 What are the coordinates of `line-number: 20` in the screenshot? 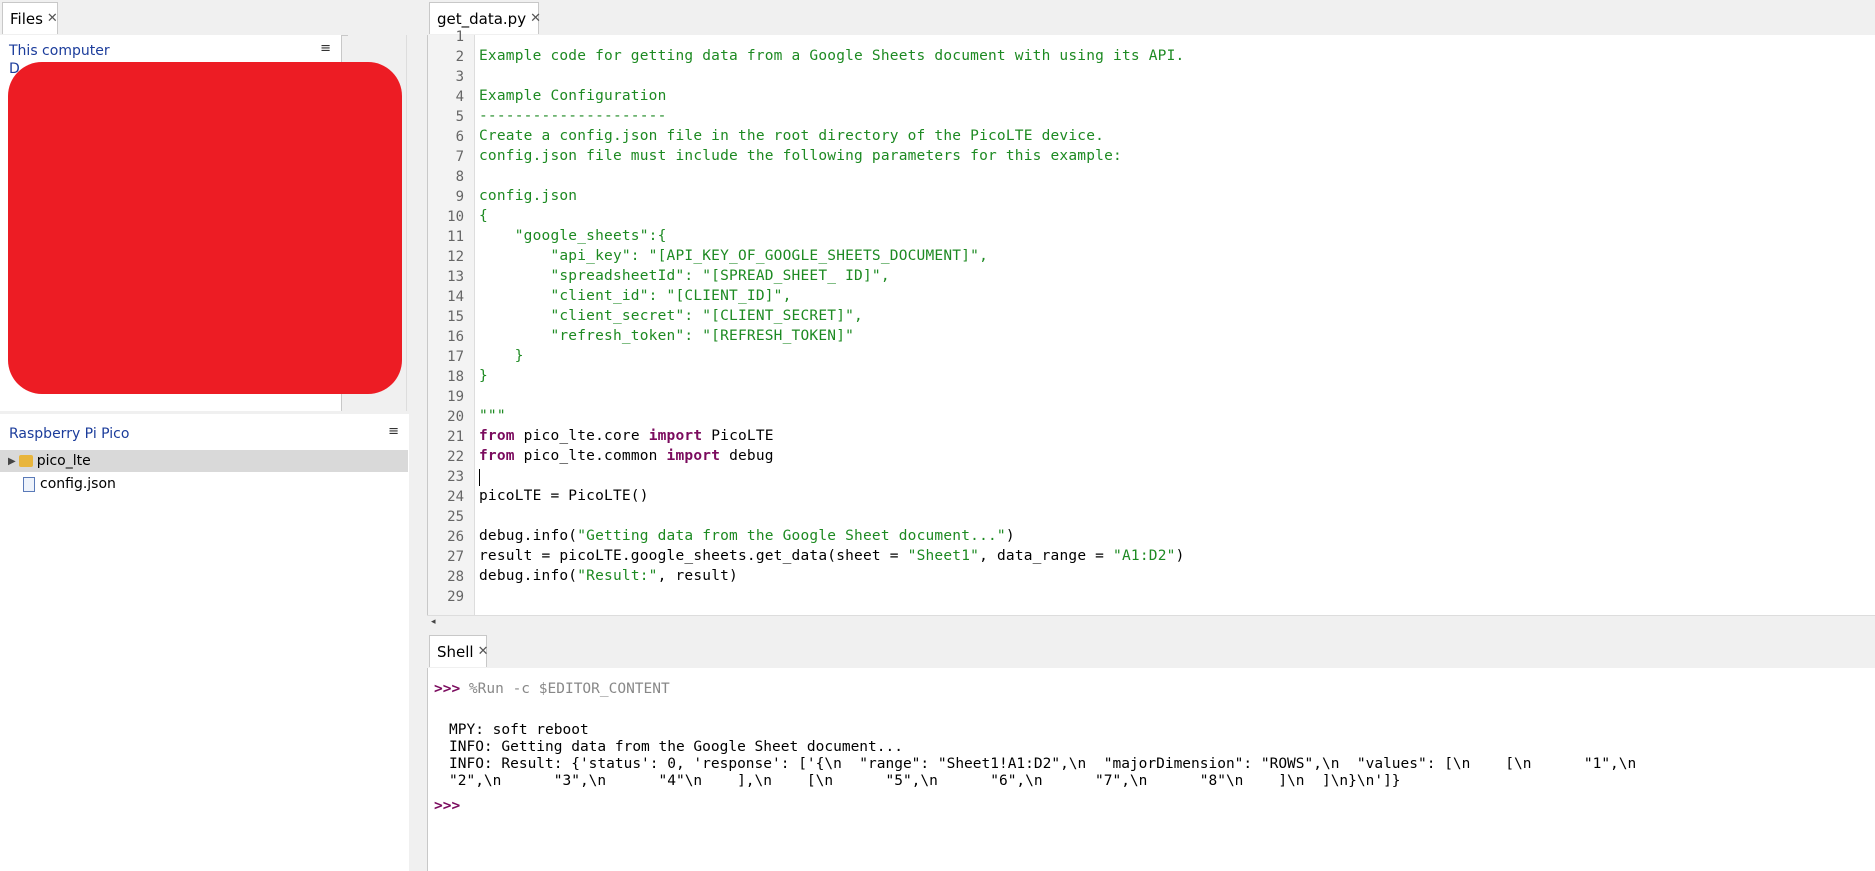 It's located at (455, 417).